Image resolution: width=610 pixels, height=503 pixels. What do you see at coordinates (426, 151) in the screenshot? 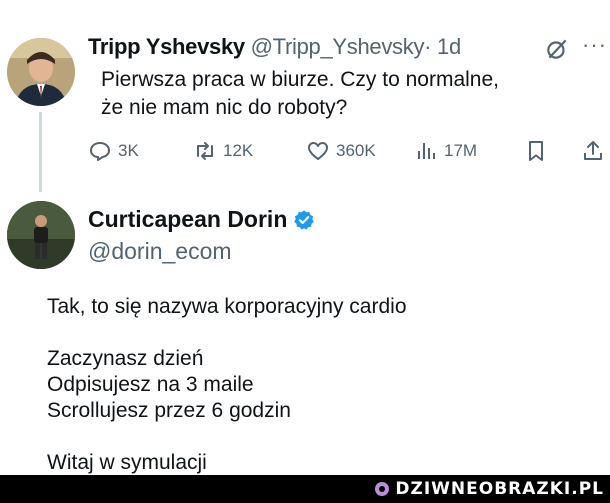
I see `analytics-icon` at bounding box center [426, 151].